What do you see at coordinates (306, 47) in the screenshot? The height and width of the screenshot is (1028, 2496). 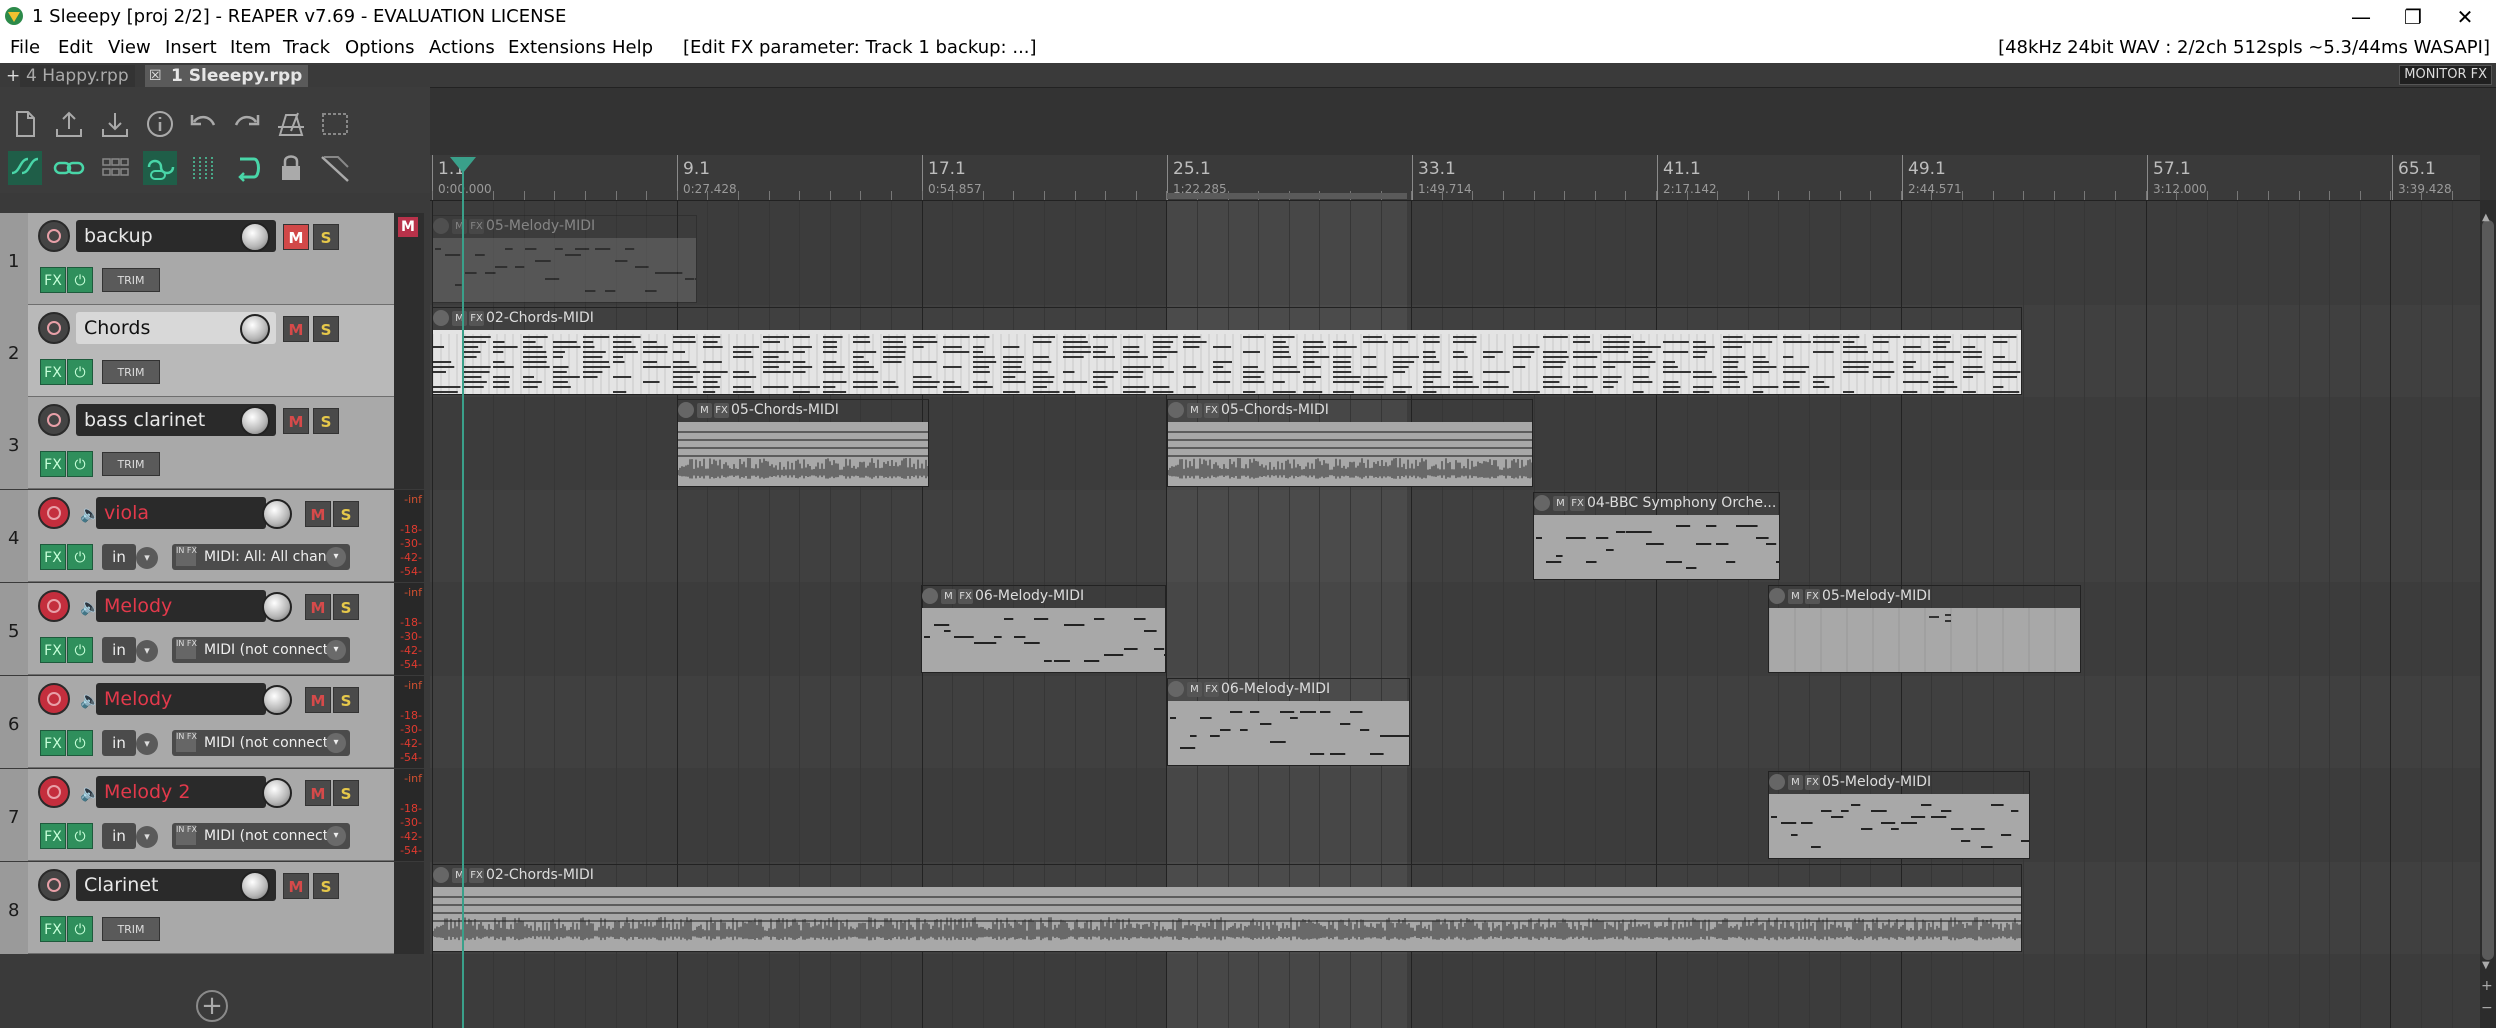 I see `menu-track: Track` at bounding box center [306, 47].